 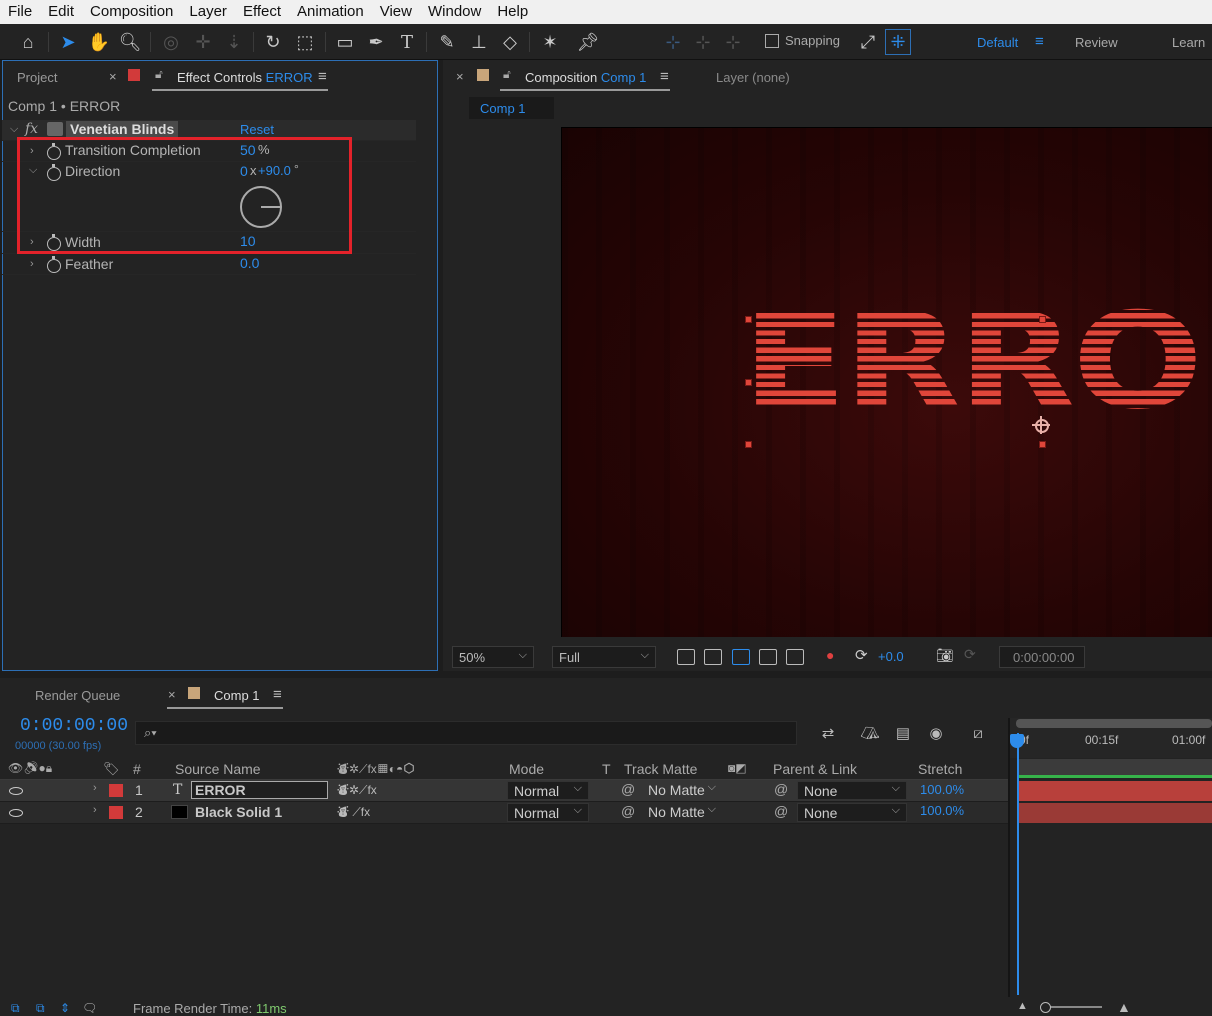 What do you see at coordinates (828, 733) in the screenshot?
I see `composition-flowchart-icon: ⇄` at bounding box center [828, 733].